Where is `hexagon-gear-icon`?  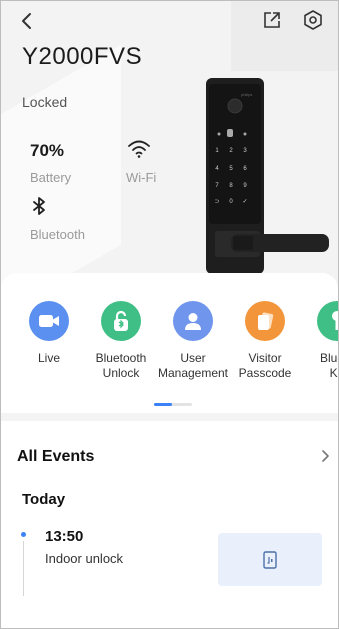
hexagon-gear-icon is located at coordinates (313, 20).